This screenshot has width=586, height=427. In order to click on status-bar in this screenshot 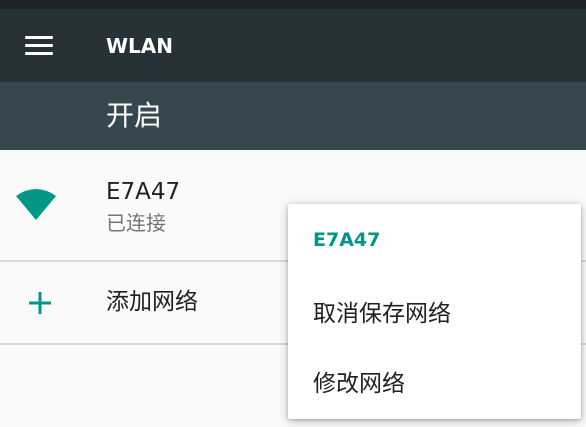, I will do `click(293, 4)`.